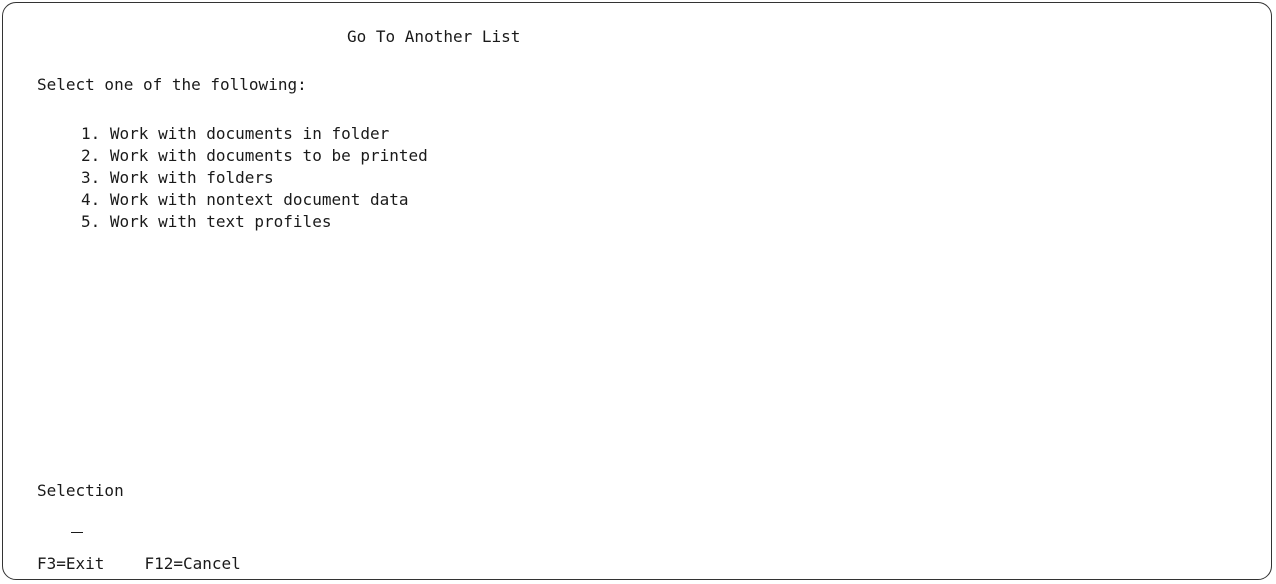  Describe the element at coordinates (434, 36) in the screenshot. I see `screen-title: Go To Another List` at that location.